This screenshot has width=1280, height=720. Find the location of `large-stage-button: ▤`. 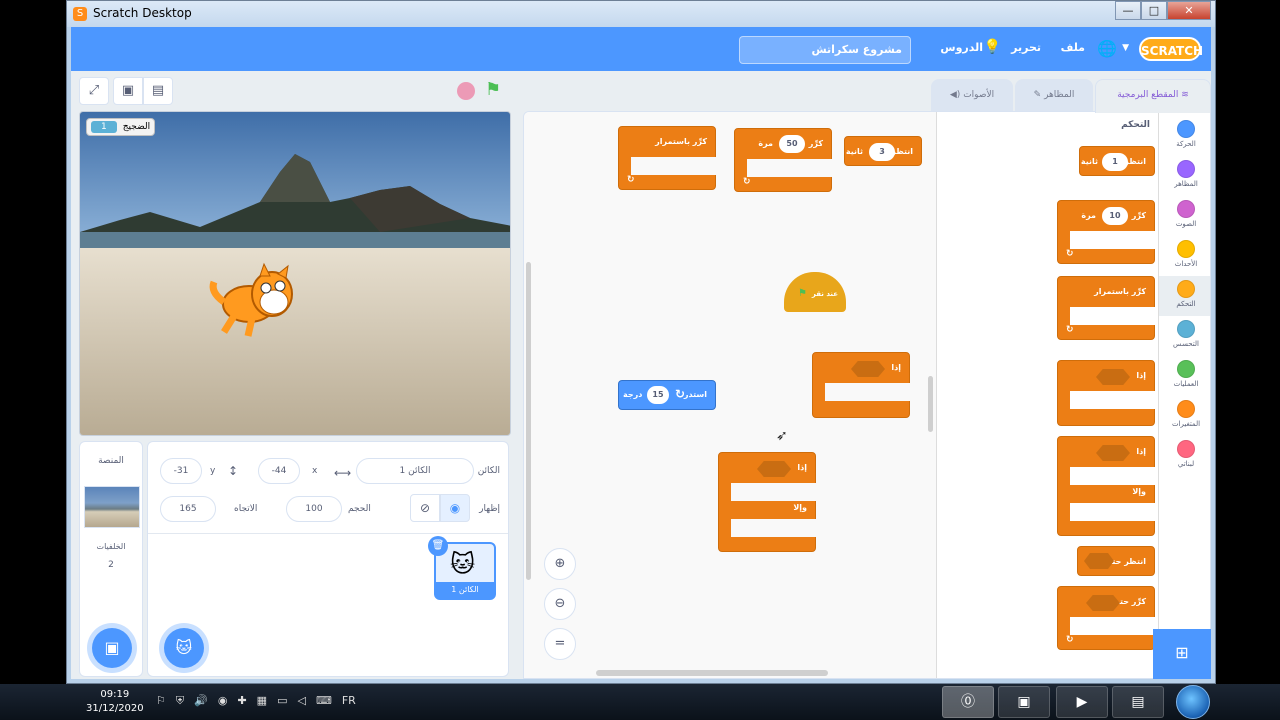

large-stage-button: ▤ is located at coordinates (158, 91).